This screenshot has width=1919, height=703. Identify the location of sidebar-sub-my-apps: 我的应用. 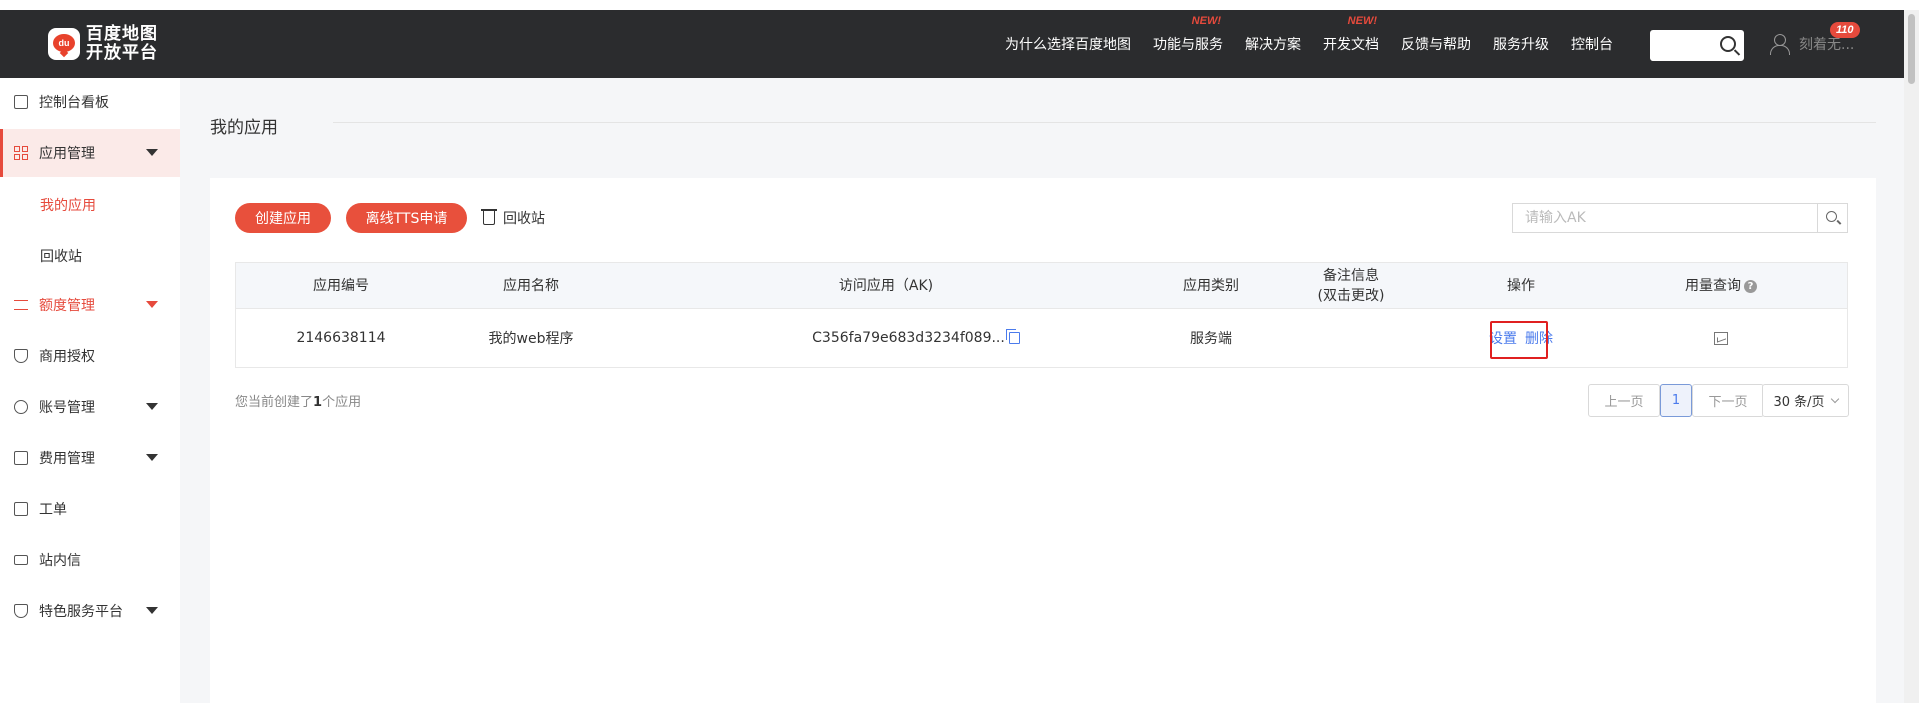
(68, 205).